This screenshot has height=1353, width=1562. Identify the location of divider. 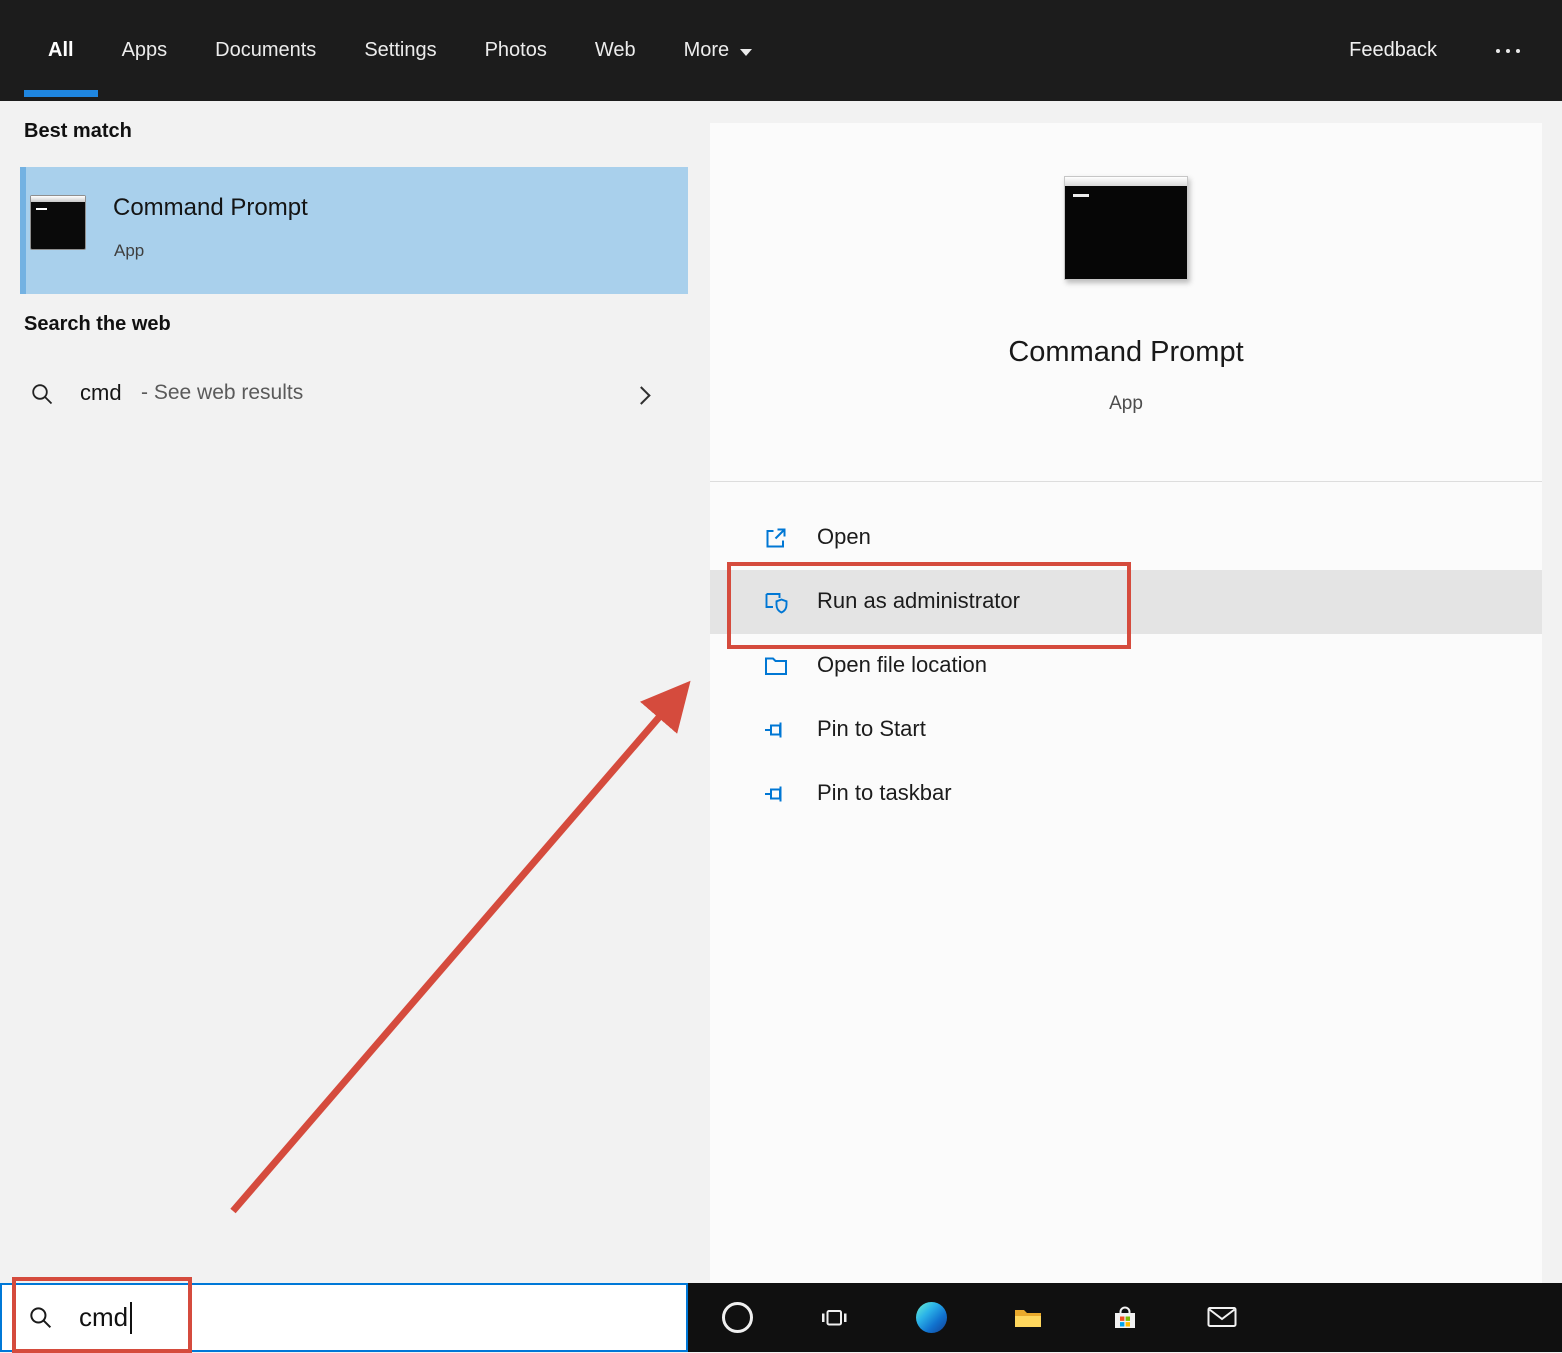
(1126, 481).